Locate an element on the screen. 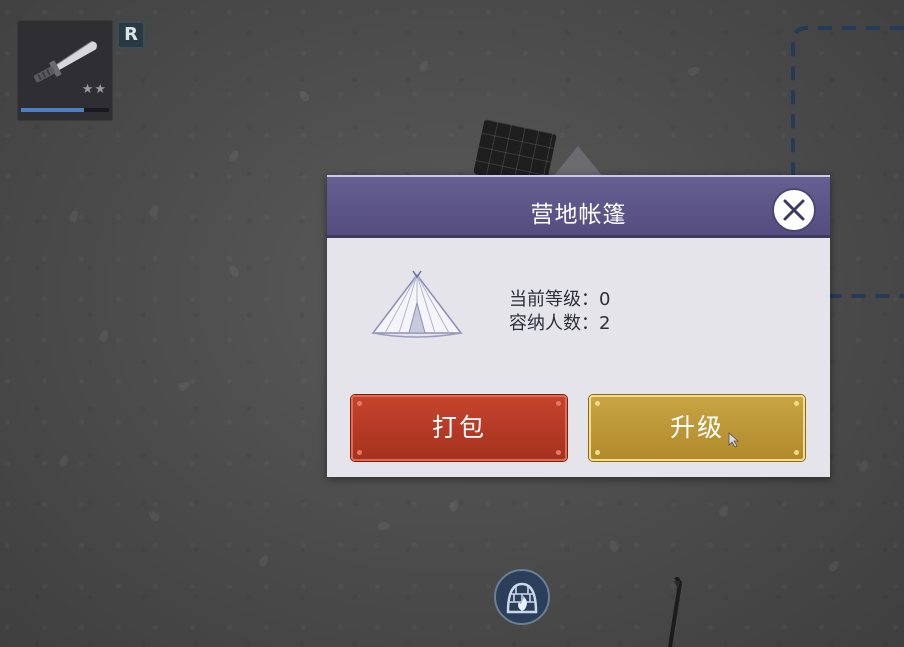 Image resolution: width=904 pixels, height=647 pixels. campfire-button is located at coordinates (522, 597).